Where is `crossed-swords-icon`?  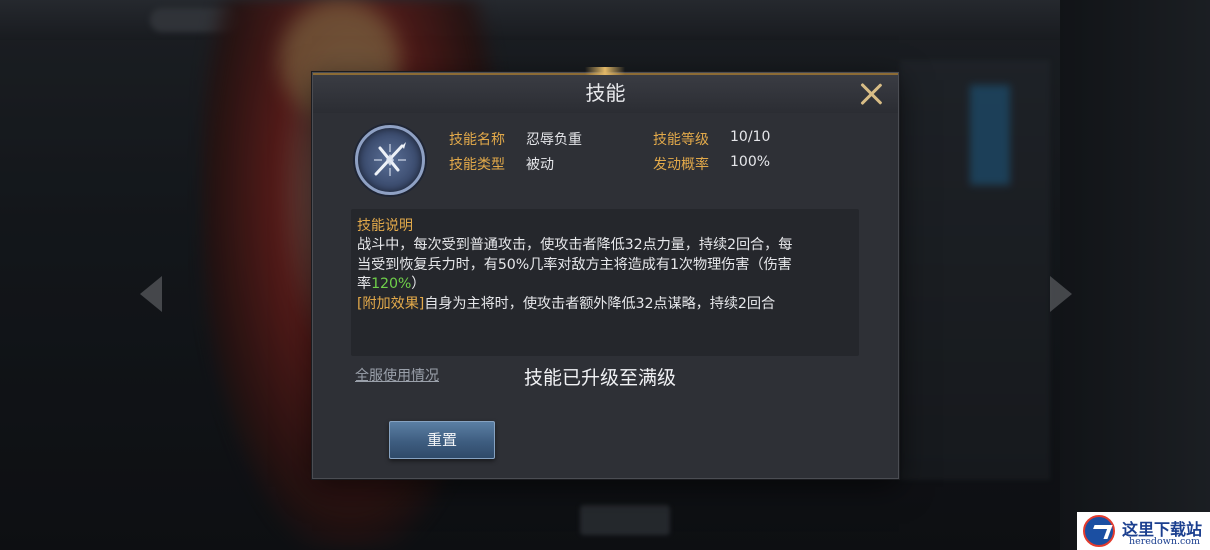 crossed-swords-icon is located at coordinates (390, 160).